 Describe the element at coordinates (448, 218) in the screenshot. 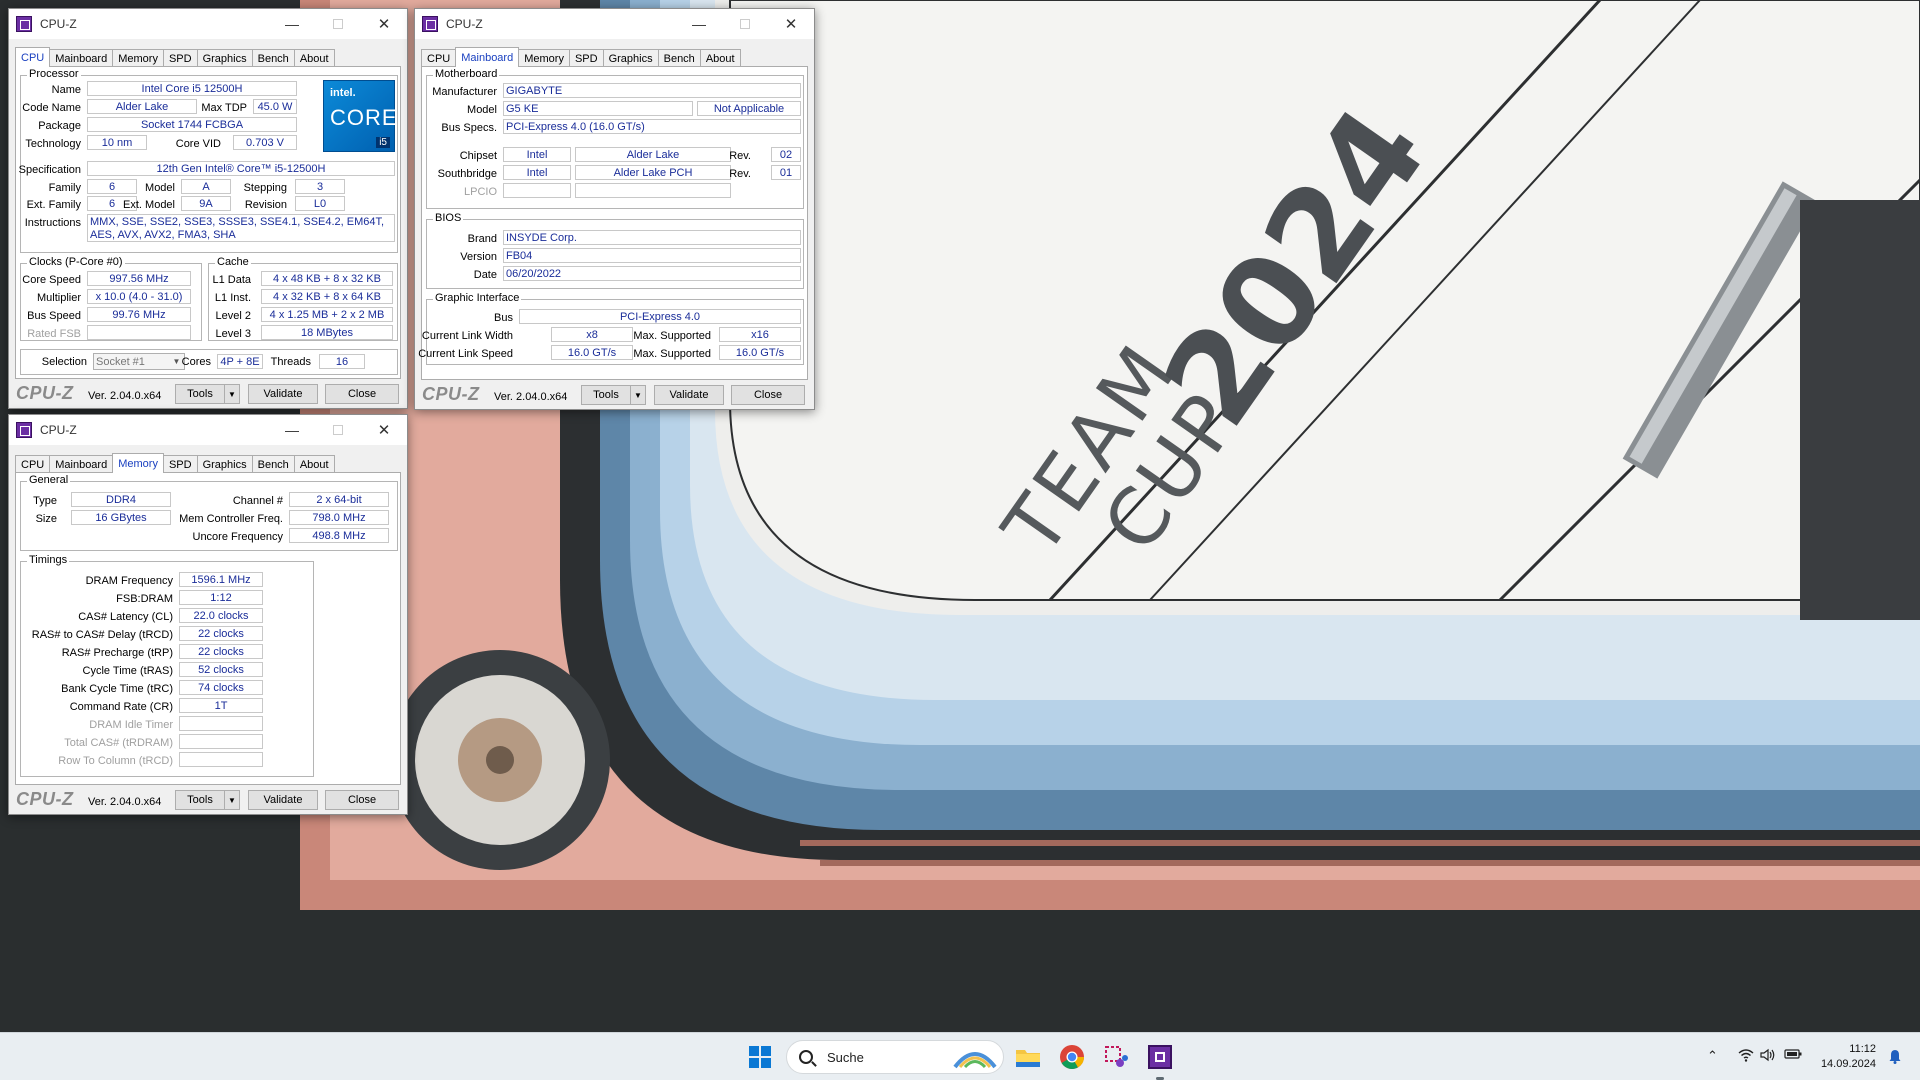

I see `bios-group-label: BIOS` at that location.